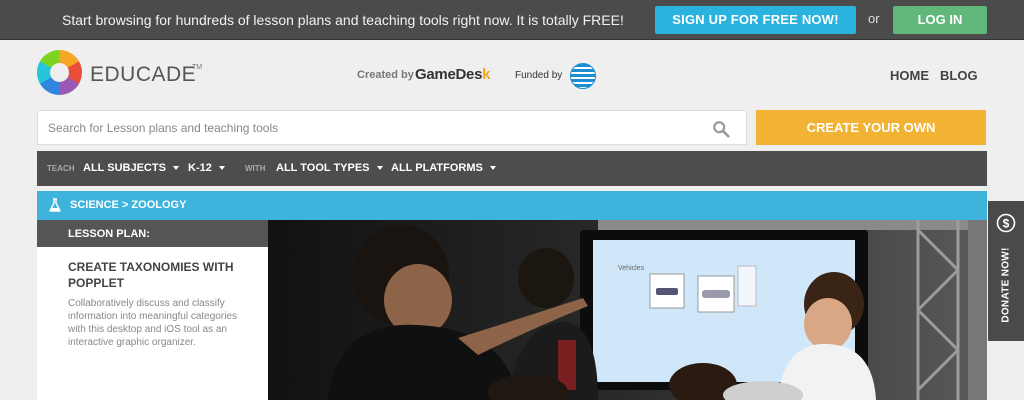 The width and height of the screenshot is (1024, 400). What do you see at coordinates (755, 20) in the screenshot?
I see `signup-button: SIGN UP FOR FREE NOW!` at bounding box center [755, 20].